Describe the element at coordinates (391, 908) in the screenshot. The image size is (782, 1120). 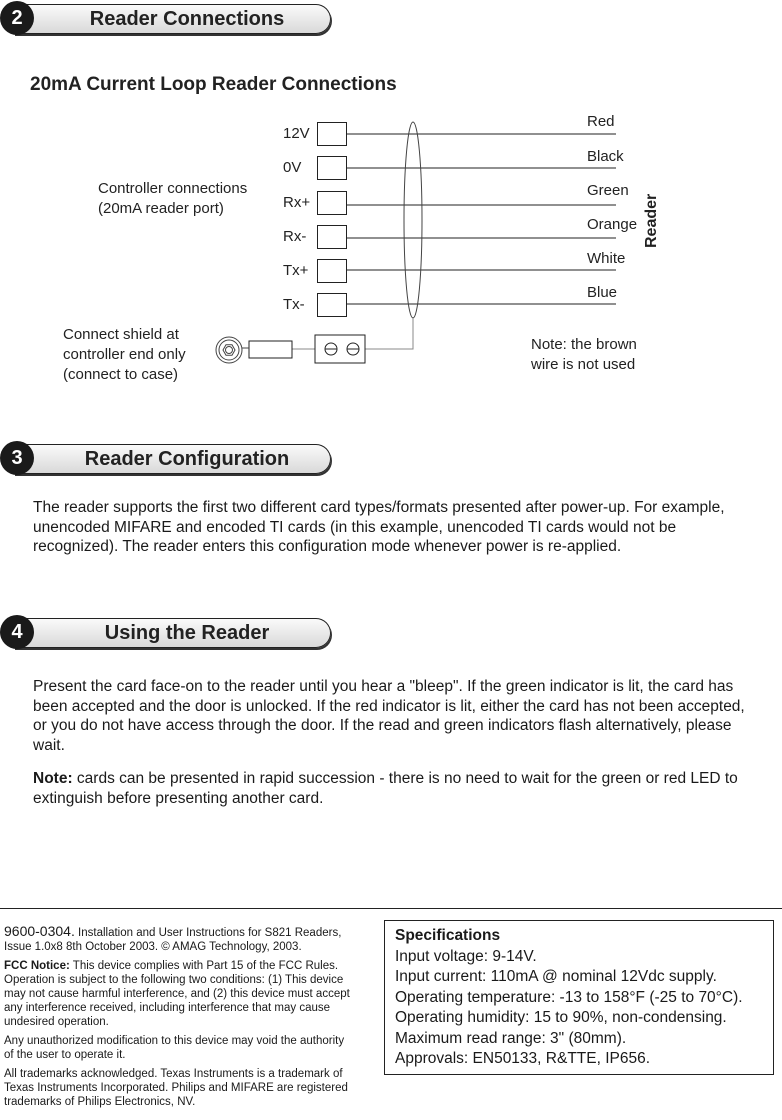
I see `footer-divider` at that location.